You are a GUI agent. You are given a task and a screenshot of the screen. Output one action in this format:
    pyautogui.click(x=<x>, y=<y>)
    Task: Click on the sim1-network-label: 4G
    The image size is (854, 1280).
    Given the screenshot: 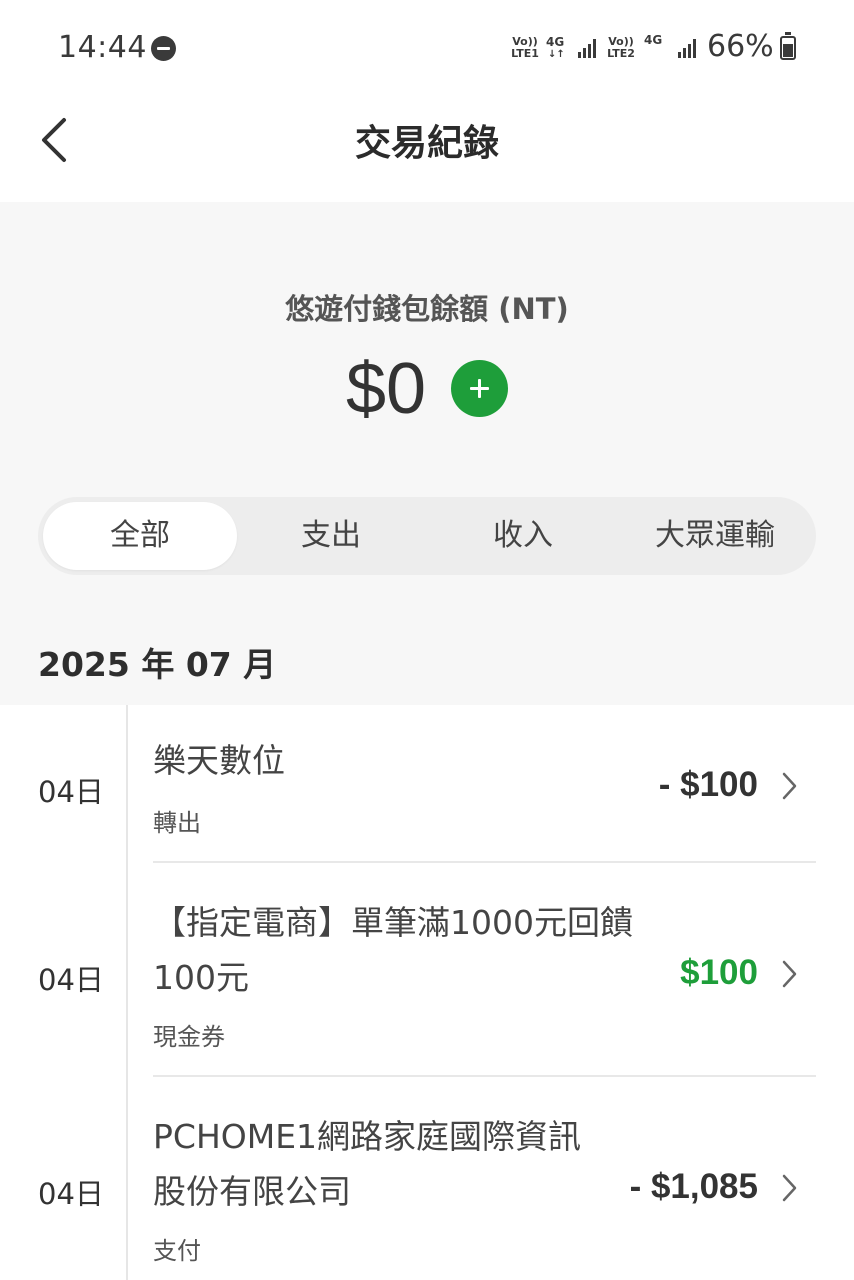 What is the action you would take?
    pyautogui.click(x=555, y=42)
    